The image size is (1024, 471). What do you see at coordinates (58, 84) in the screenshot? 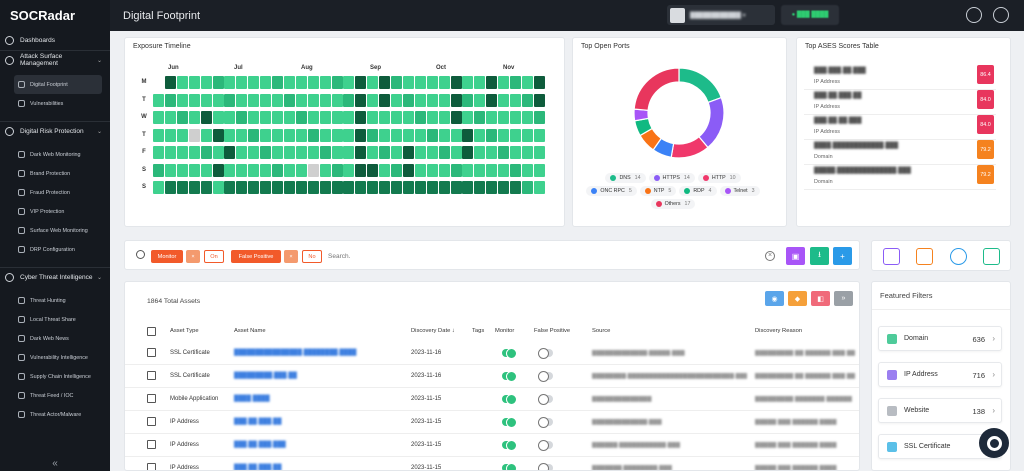
I see `sidebar-item-digital-footprint: Digital Footprint` at bounding box center [58, 84].